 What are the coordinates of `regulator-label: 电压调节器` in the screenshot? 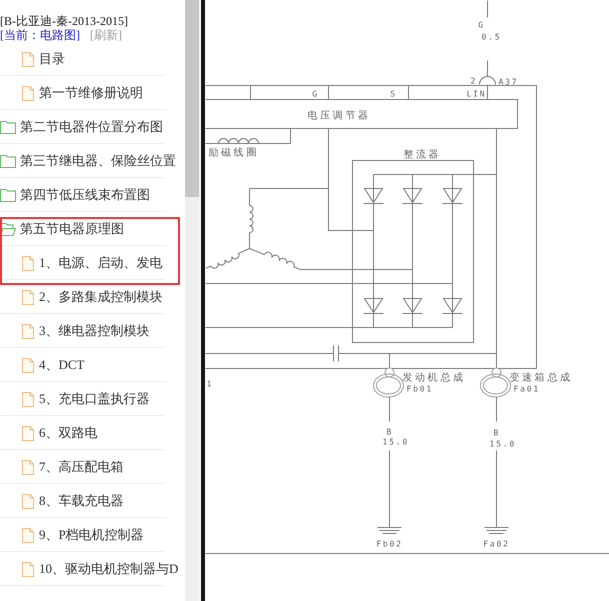 It's located at (339, 116).